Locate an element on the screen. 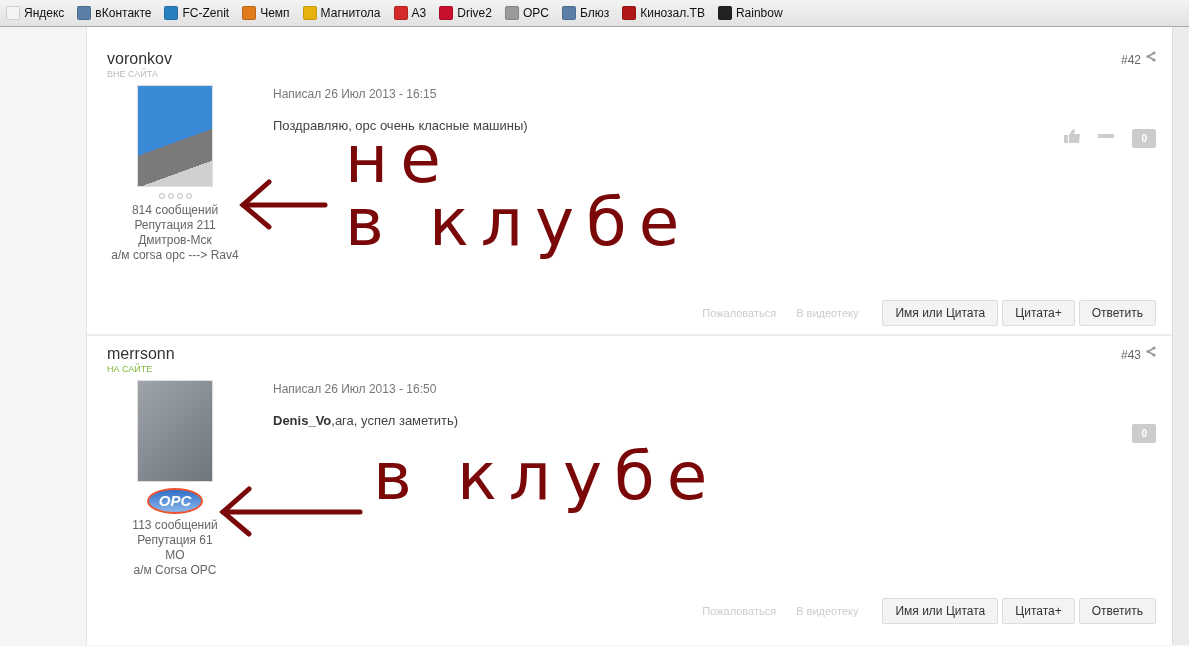  post-number: #42 is located at coordinates (1130, 60).